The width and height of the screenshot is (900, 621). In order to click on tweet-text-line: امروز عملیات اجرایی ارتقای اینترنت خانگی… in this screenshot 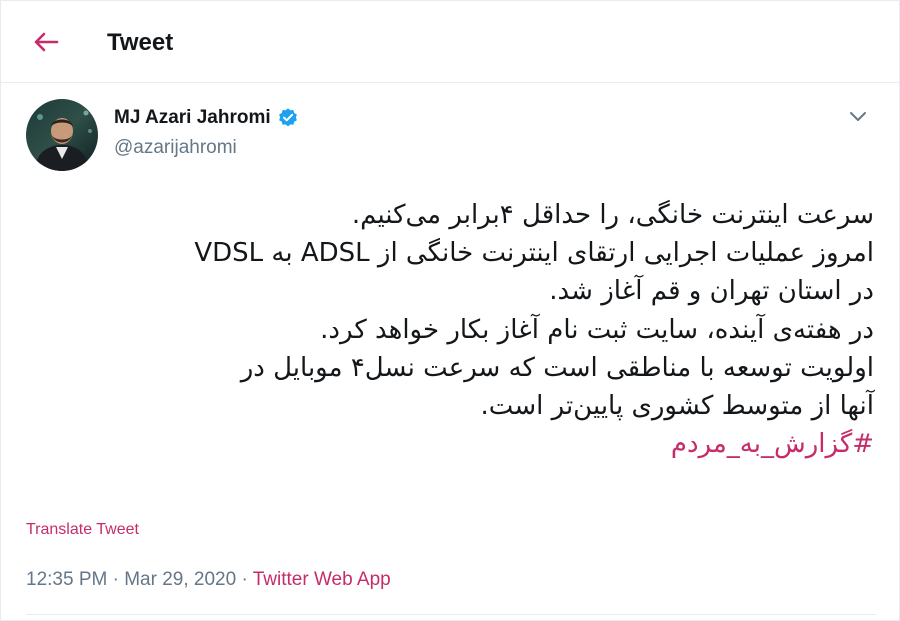, I will do `click(534, 253)`.